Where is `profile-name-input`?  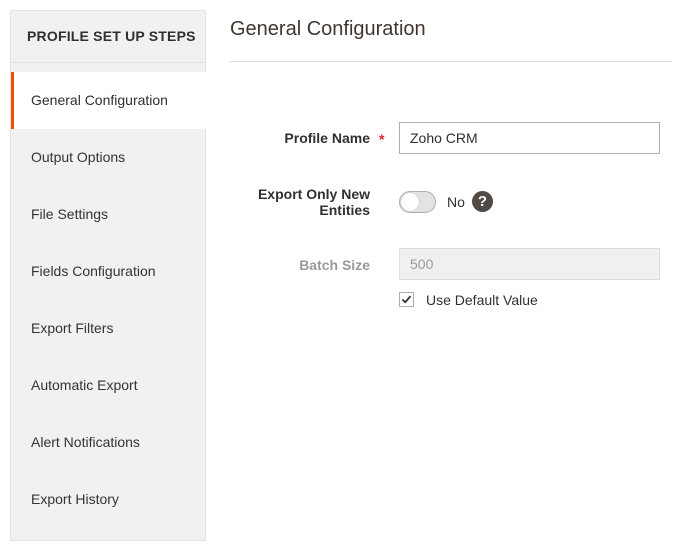 profile-name-input is located at coordinates (529, 138).